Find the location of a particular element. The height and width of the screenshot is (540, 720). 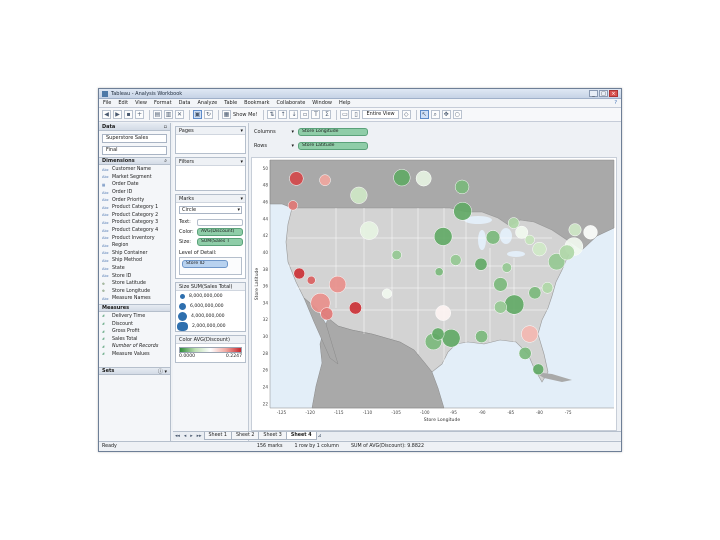

menu-analyze: Analyze is located at coordinates (208, 103).